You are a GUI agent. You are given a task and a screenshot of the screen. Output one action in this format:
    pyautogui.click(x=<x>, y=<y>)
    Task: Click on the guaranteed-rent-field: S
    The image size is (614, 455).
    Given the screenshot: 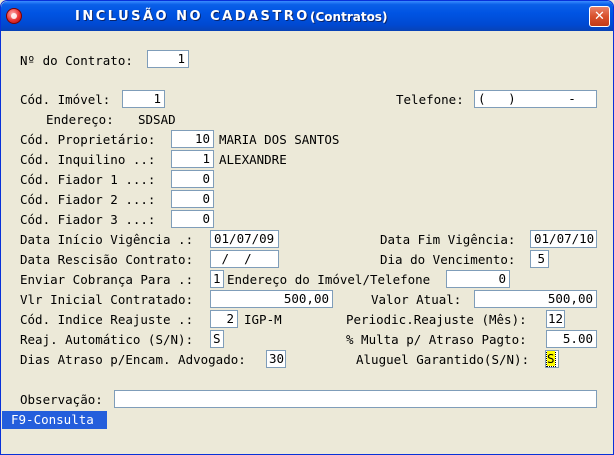 What is the action you would take?
    pyautogui.click(x=552, y=359)
    